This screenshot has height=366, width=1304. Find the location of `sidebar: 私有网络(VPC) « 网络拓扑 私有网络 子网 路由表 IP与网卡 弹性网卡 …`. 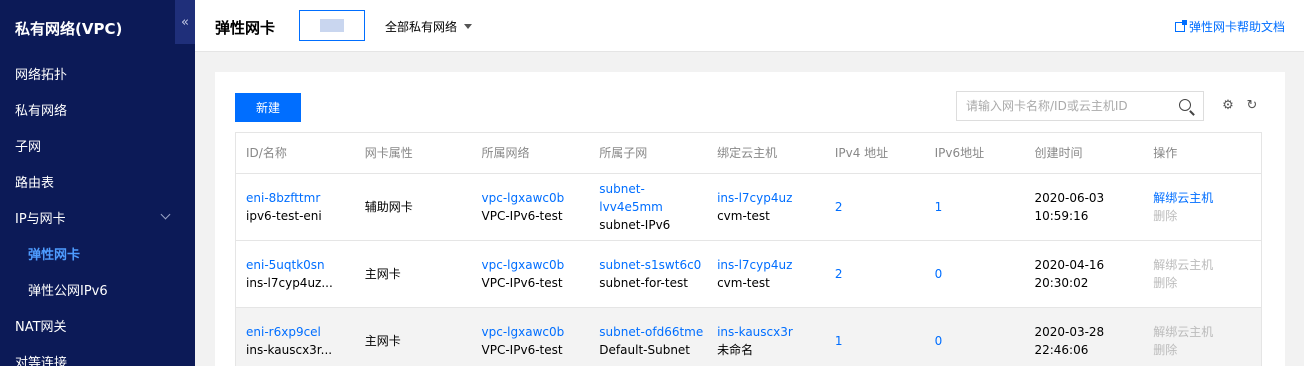

sidebar: 私有网络(VPC) « 网络拓扑 私有网络 子网 路由表 IP与网卡 弹性网卡 … is located at coordinates (97, 183).